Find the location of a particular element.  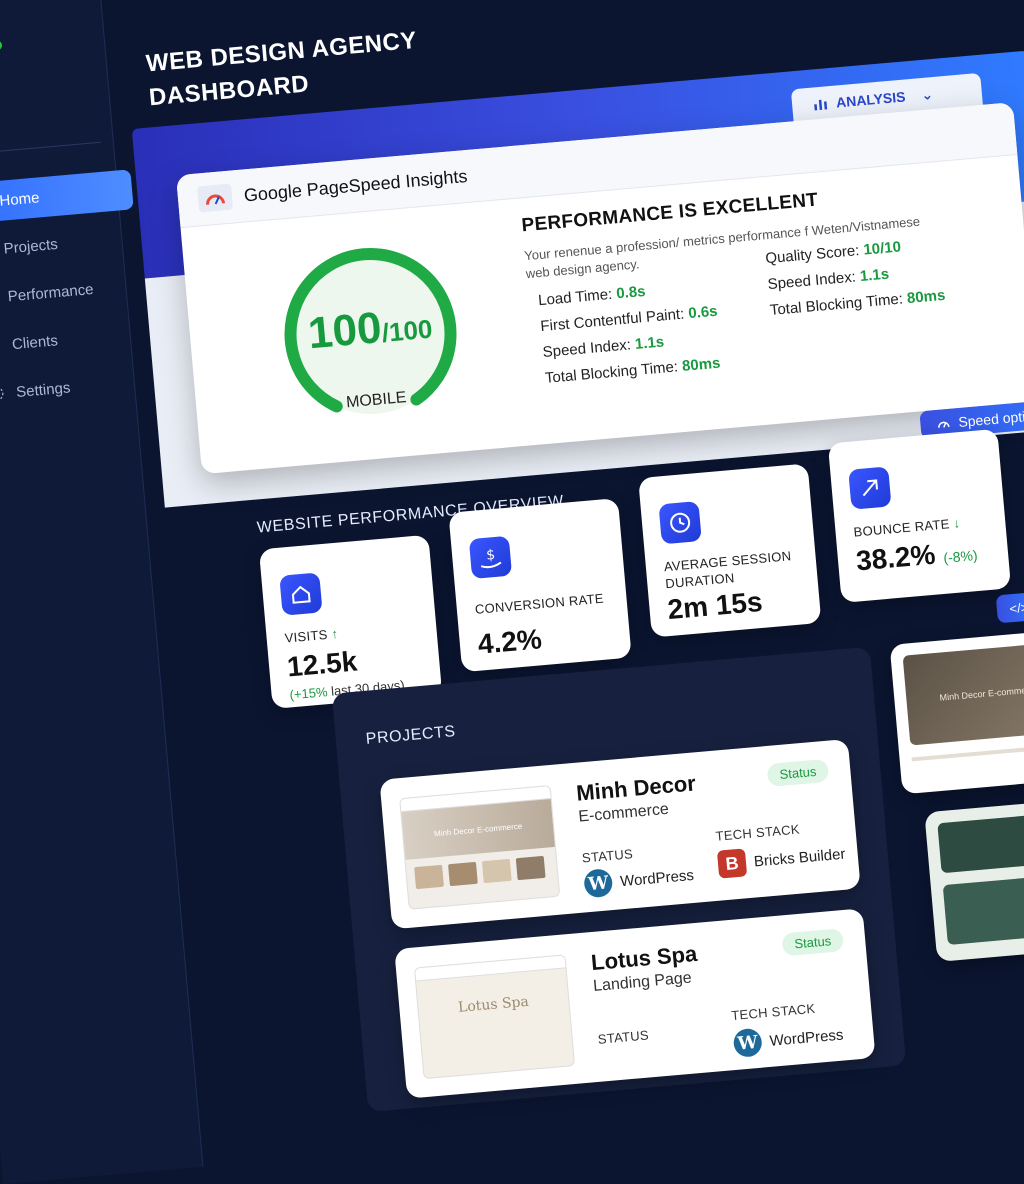

stat-session-duration: AVERAGE SESSION DURATION 2m 15s is located at coordinates (730, 550).